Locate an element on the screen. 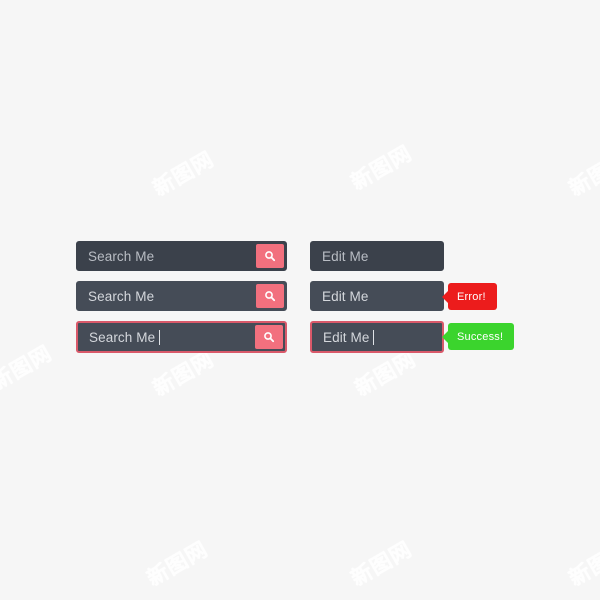 This screenshot has width=600, height=600. edit-input-focused: Edit Me is located at coordinates (377, 337).